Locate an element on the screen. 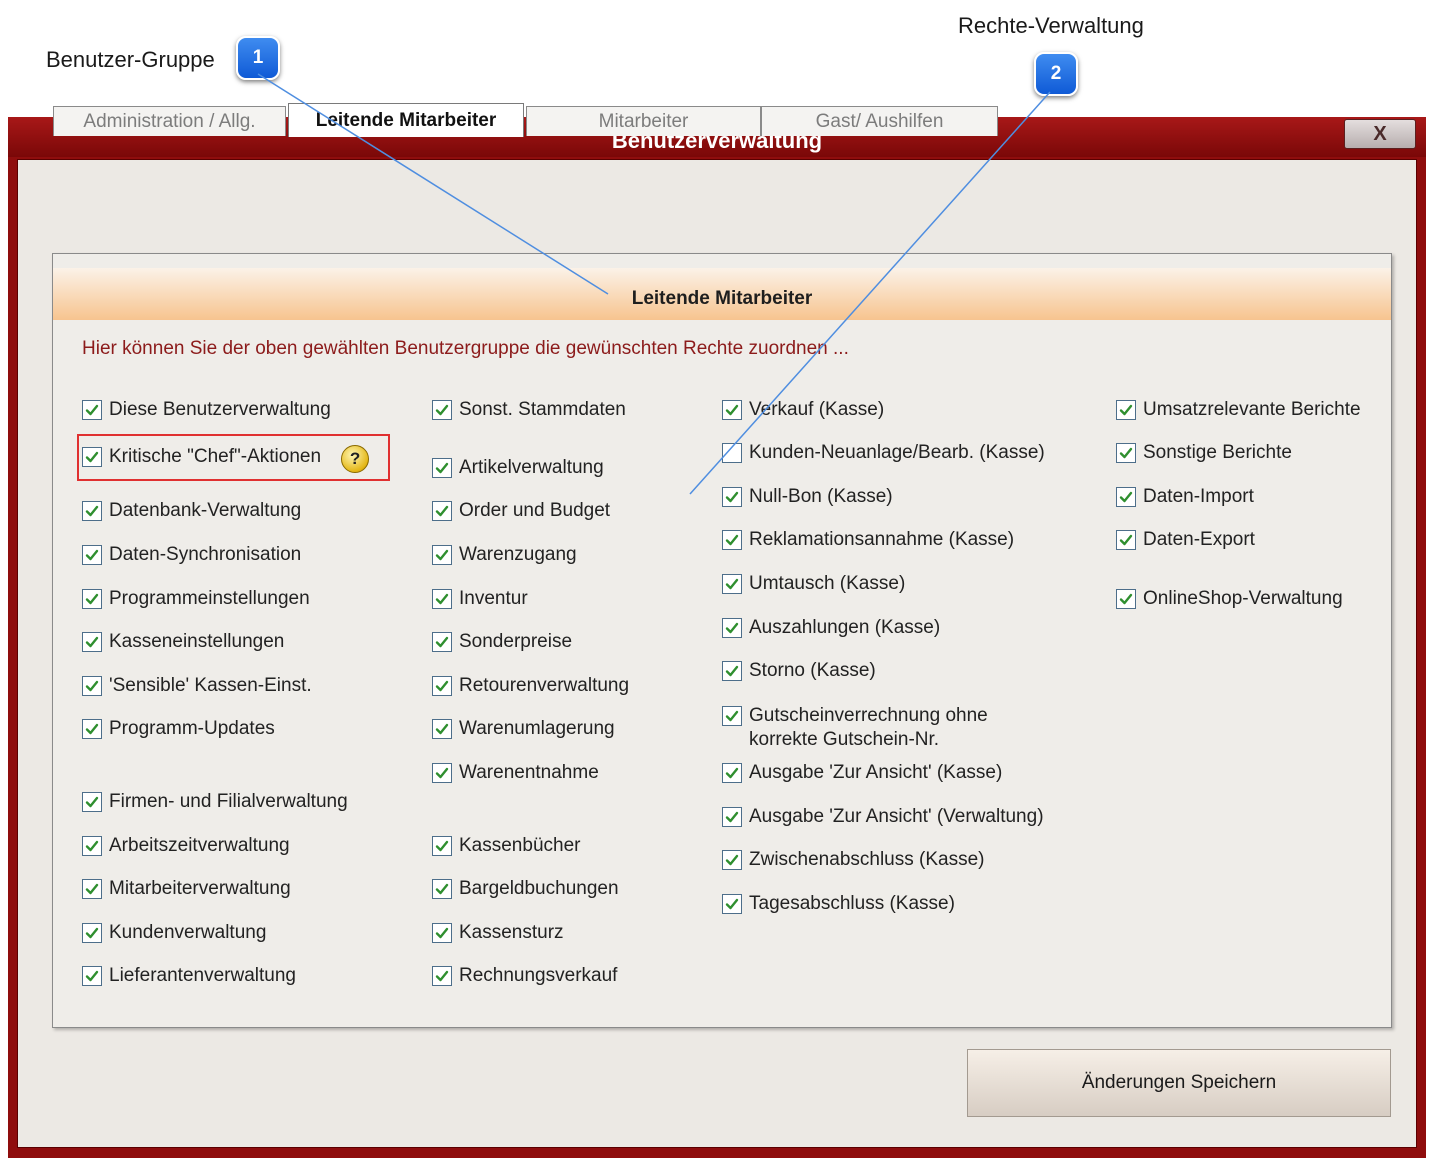  right-checkbox-inventur: Inventur is located at coordinates (480, 599).